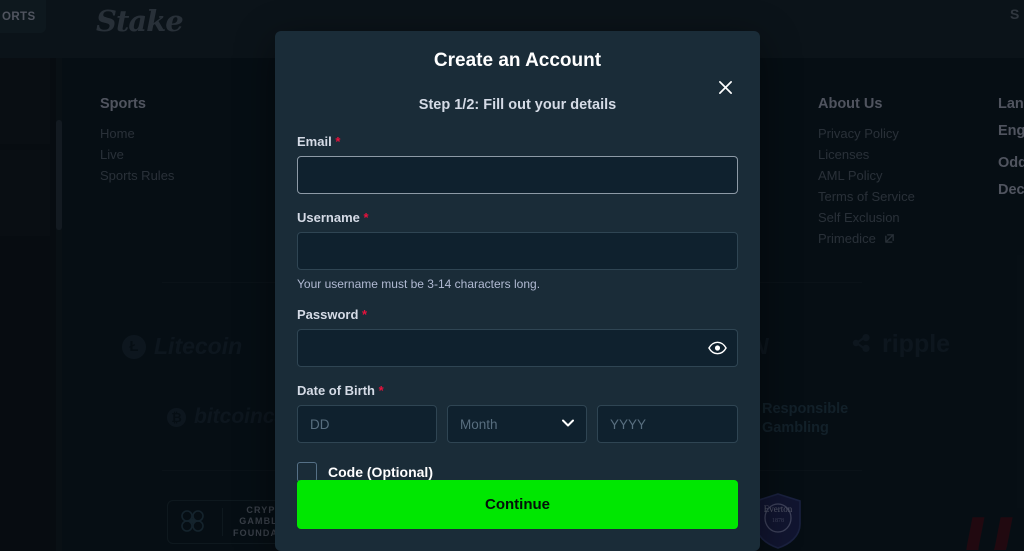  I want to click on dob-day-placeholder: DD, so click(320, 424).